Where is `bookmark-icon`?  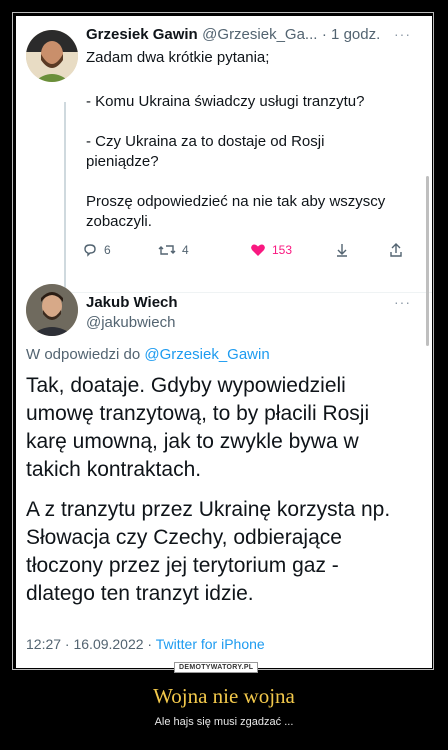
bookmark-icon is located at coordinates (342, 250).